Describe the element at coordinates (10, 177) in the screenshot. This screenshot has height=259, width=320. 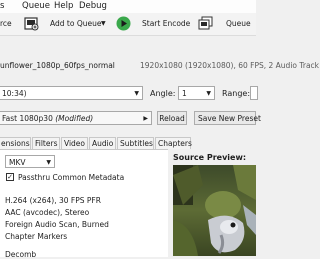
I see `passthru-checkbox: ✓` at that location.